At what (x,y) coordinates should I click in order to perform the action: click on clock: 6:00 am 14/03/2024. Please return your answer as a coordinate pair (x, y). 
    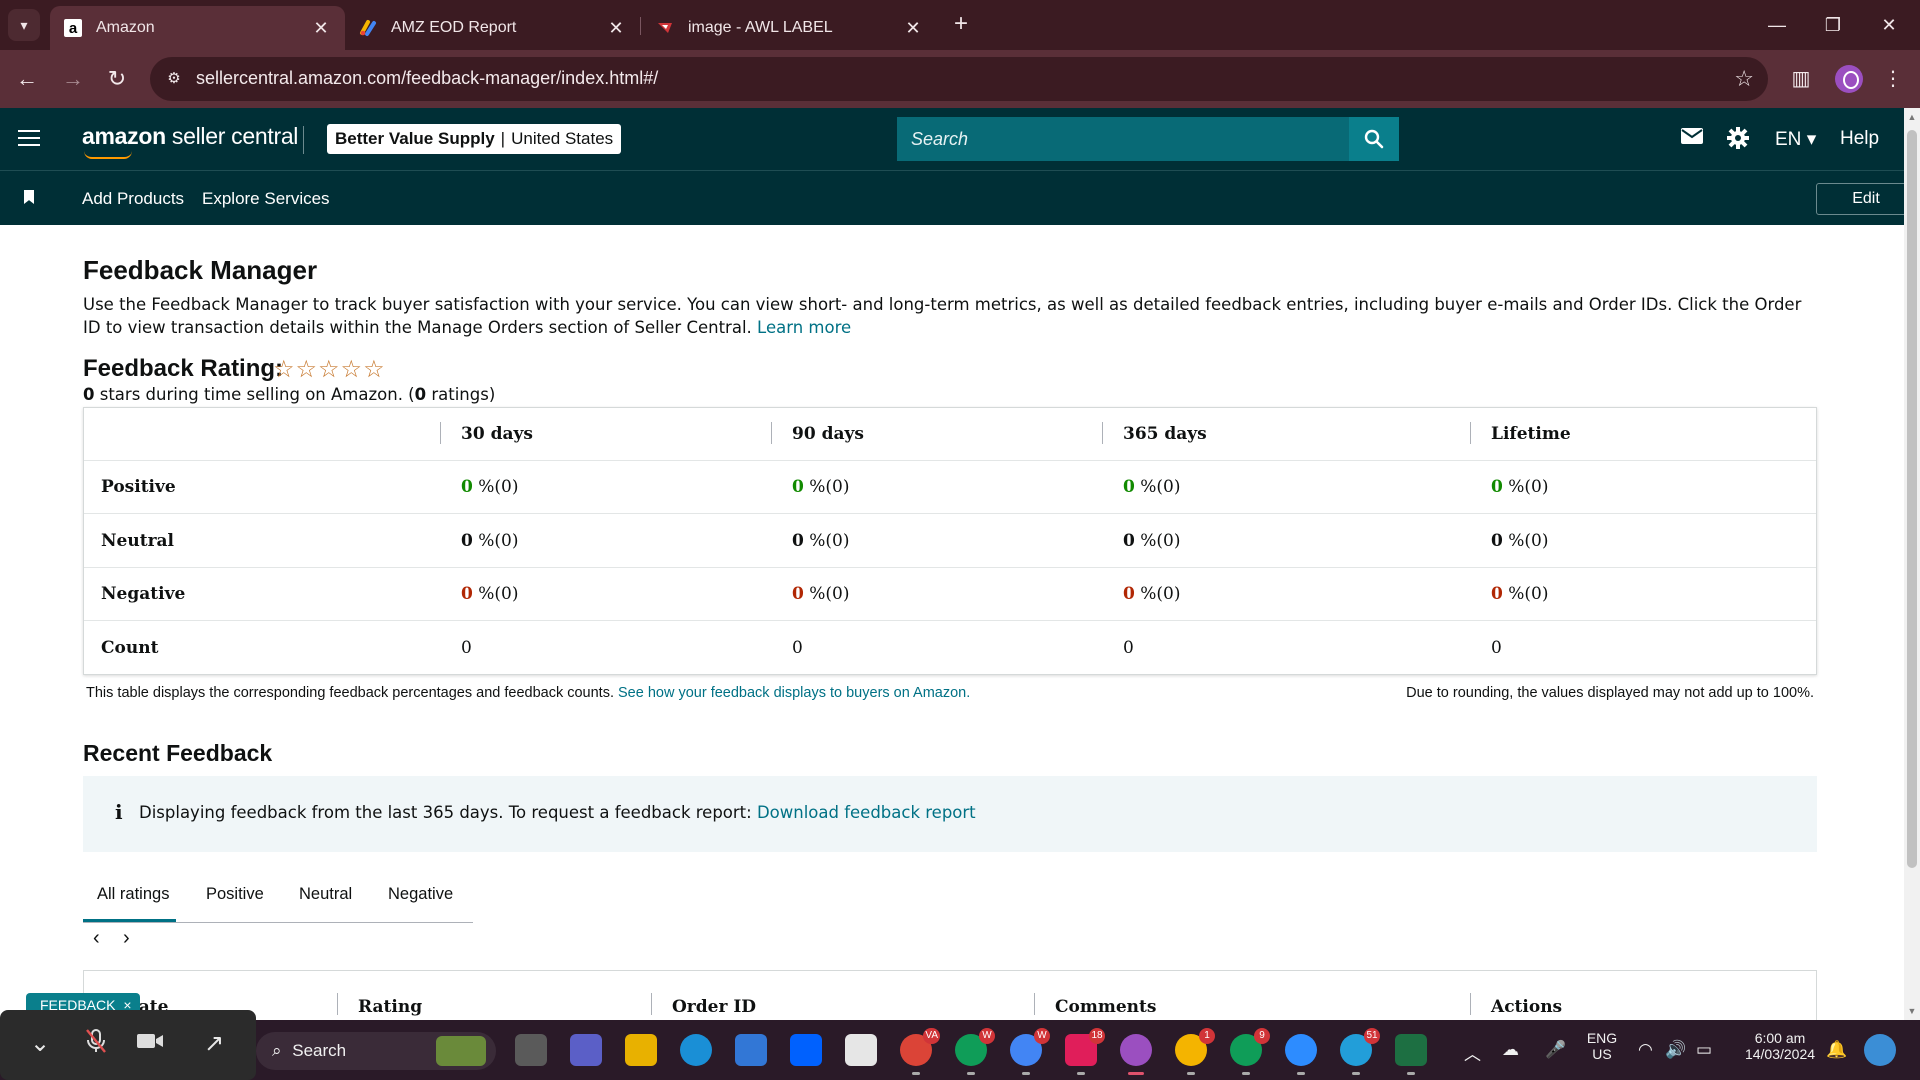
    Looking at the image, I should click on (1780, 1046).